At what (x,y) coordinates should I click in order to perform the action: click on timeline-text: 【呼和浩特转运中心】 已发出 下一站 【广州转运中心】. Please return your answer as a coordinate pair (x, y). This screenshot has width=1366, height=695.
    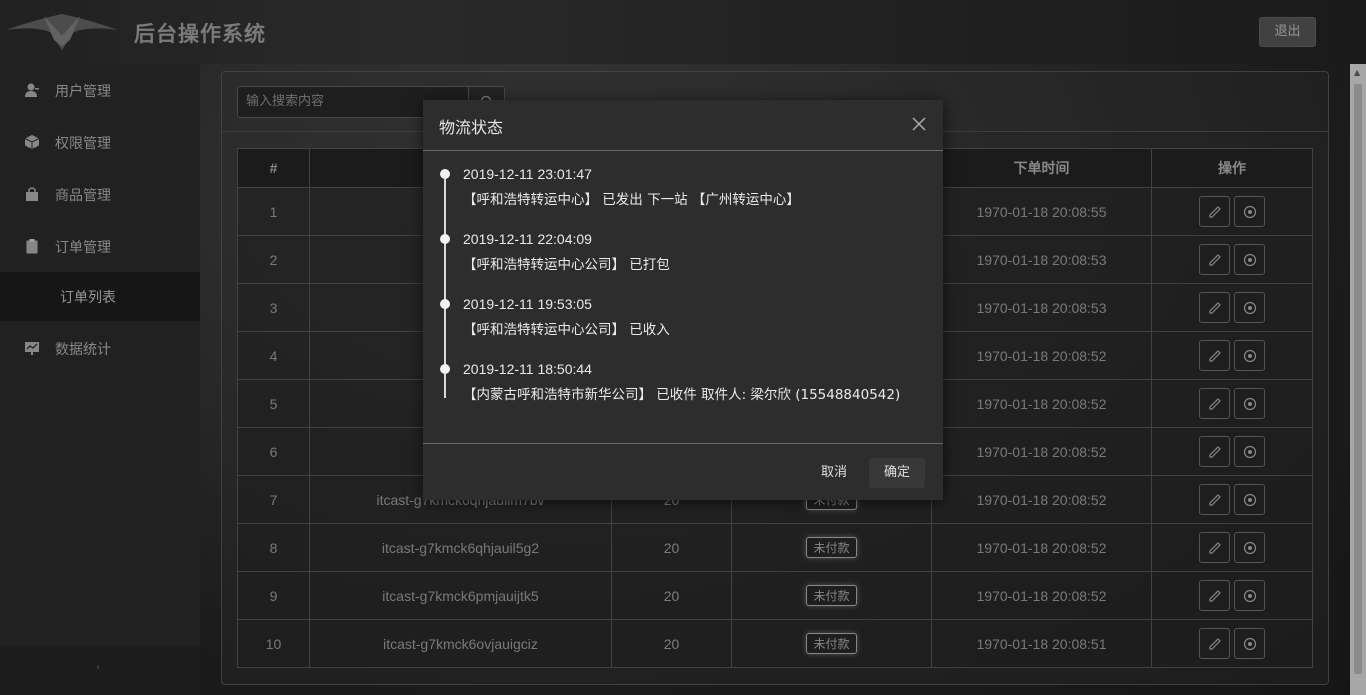
    Looking at the image, I should click on (631, 200).